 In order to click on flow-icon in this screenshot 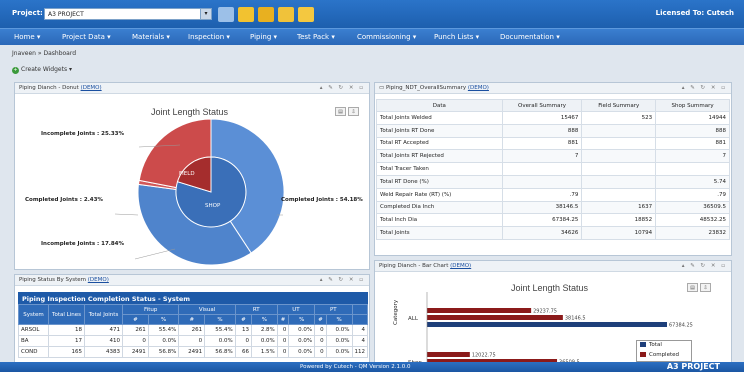, I will do `click(286, 14)`.